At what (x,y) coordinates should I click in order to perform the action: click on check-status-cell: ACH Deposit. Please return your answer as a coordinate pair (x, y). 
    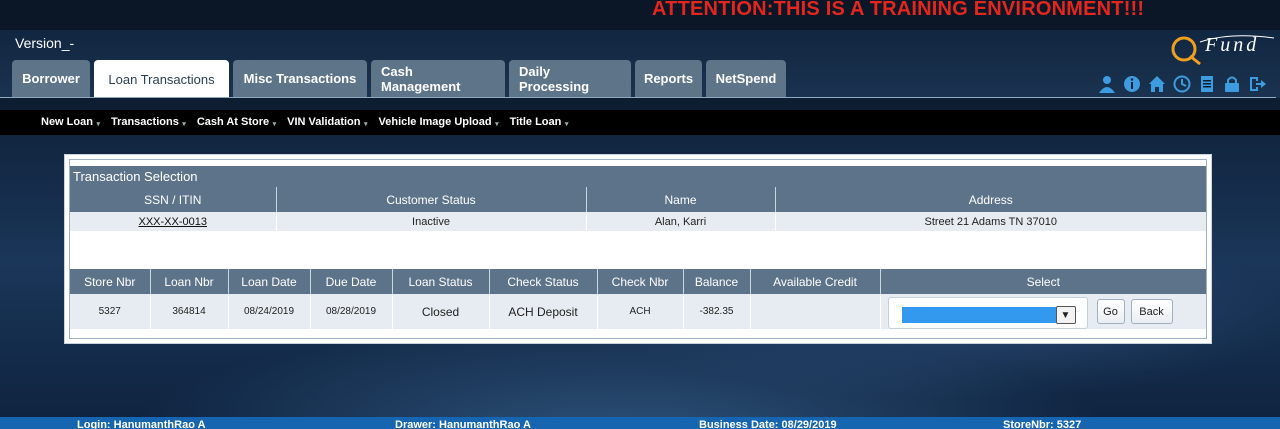
    Looking at the image, I should click on (543, 311).